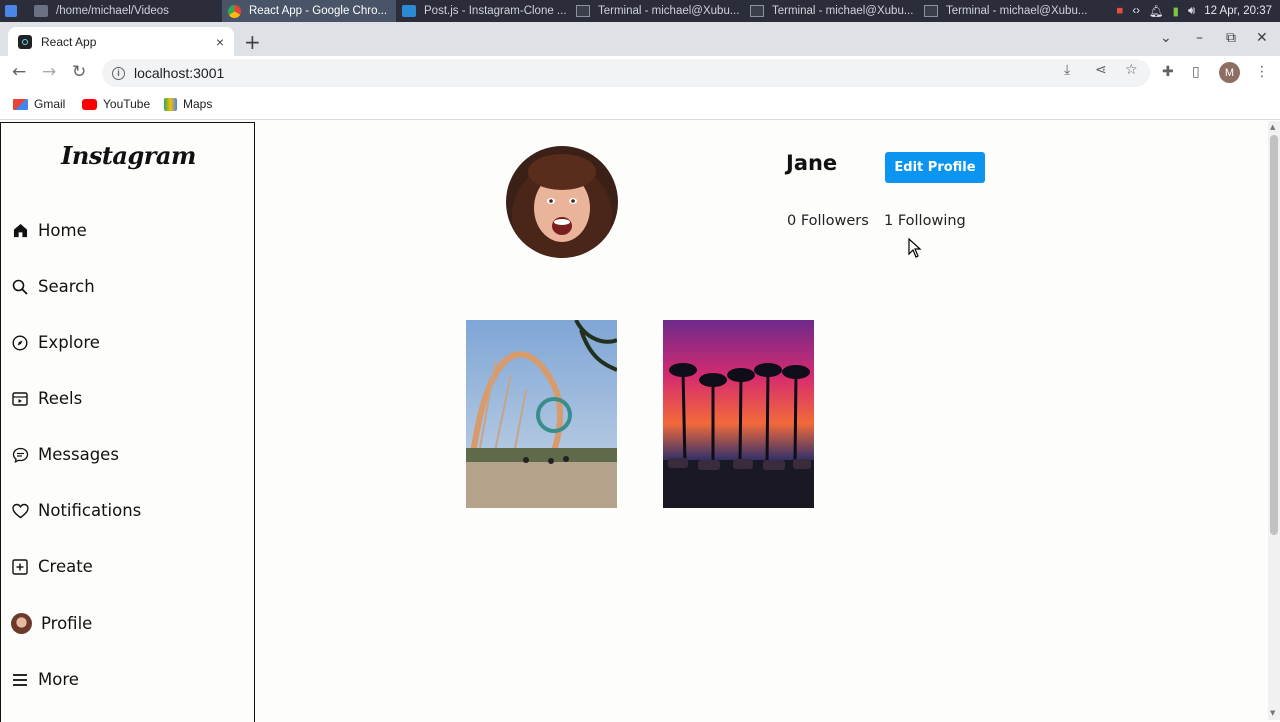 The image size is (1280, 722). What do you see at coordinates (1262, 38) in the screenshot?
I see `window-close-icon: ✕` at bounding box center [1262, 38].